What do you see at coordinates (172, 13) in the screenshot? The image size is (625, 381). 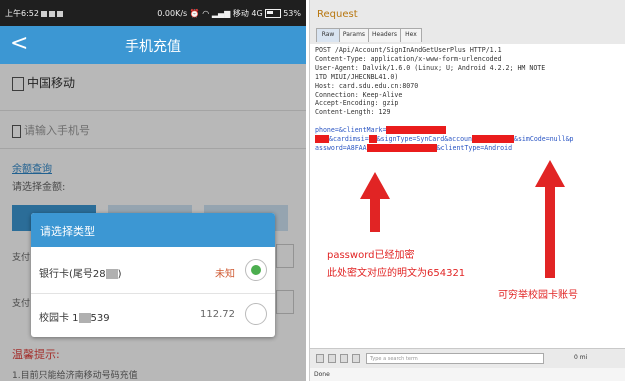 I see `status-speed: 0.00K/s` at bounding box center [172, 13].